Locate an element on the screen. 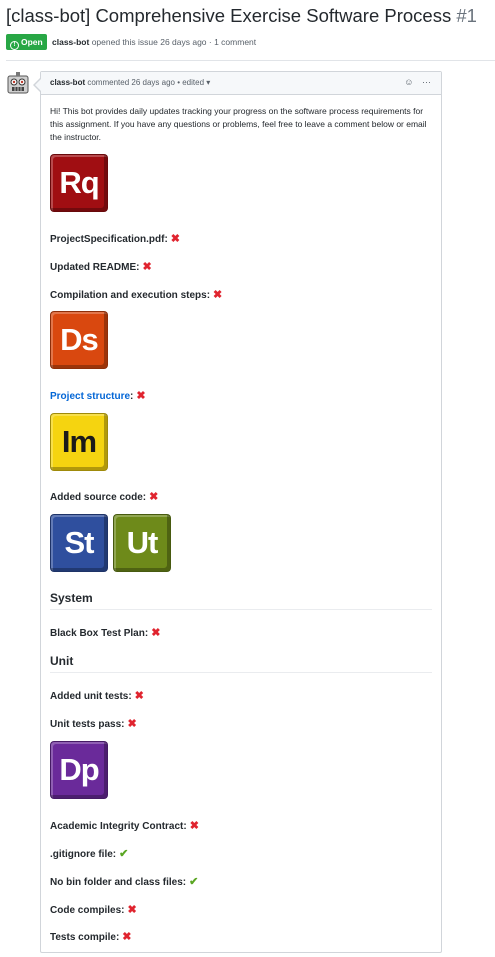  add-reaction-icon: ☺ is located at coordinates (408, 82).